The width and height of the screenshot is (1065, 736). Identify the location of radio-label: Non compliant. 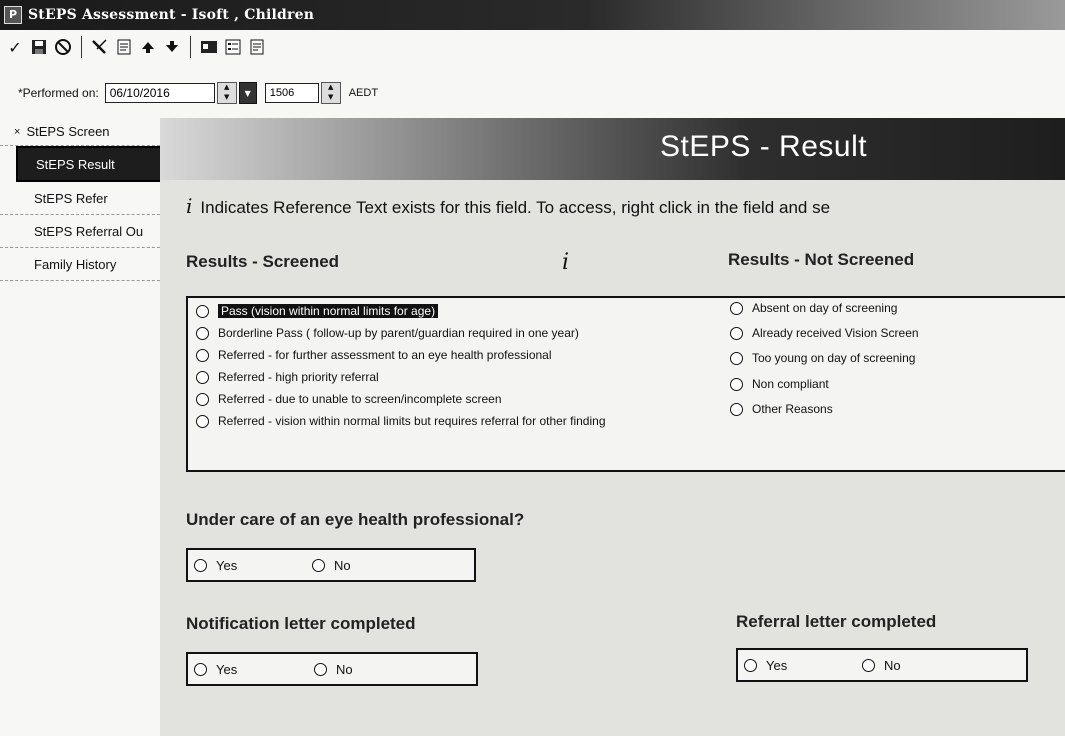
(790, 384).